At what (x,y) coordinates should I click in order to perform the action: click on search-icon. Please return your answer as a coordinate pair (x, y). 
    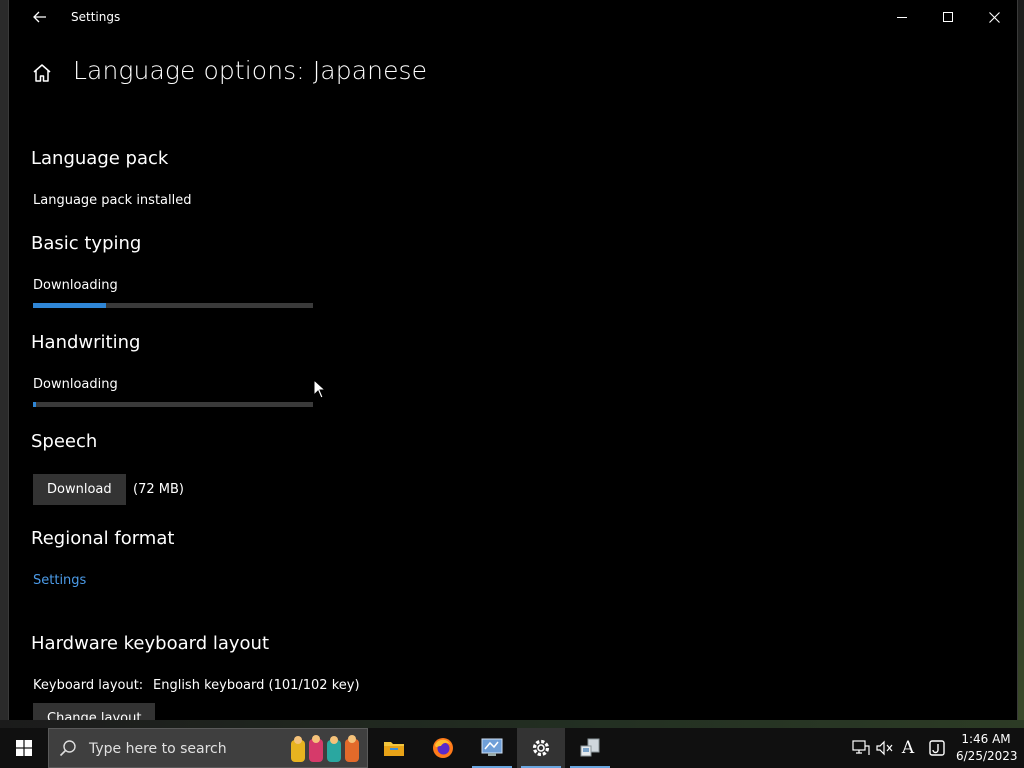
    Looking at the image, I should click on (67, 748).